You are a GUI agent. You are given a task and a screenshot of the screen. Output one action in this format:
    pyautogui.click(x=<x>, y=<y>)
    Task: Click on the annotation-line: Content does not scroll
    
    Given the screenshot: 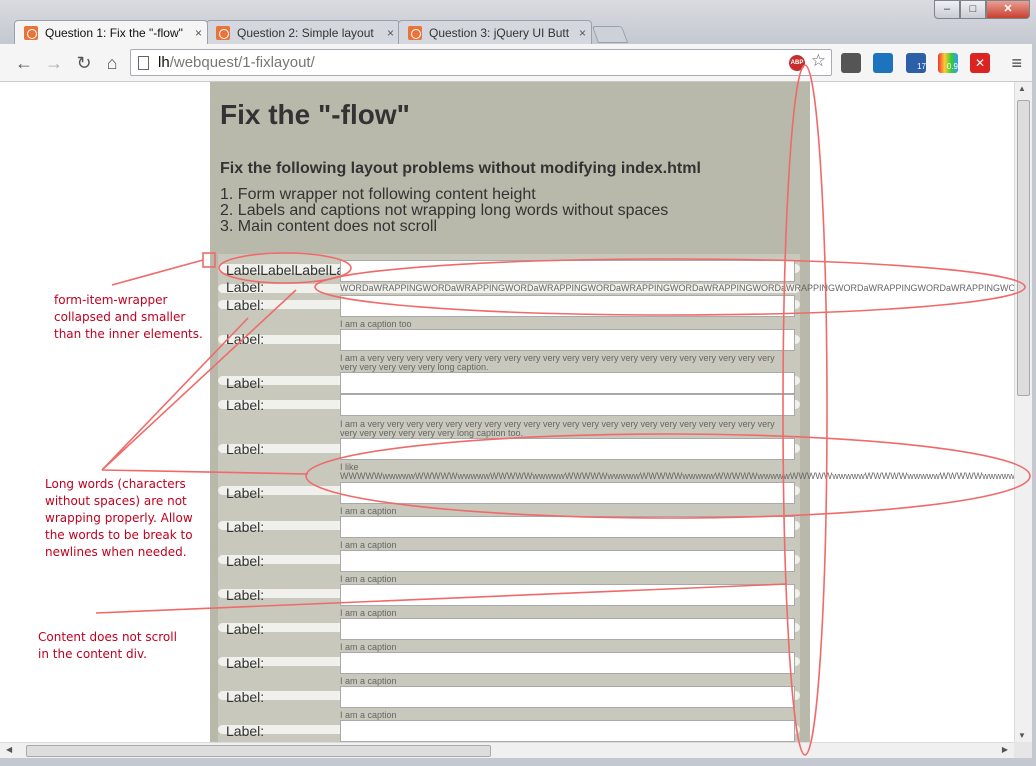 What is the action you would take?
    pyautogui.click(x=107, y=637)
    